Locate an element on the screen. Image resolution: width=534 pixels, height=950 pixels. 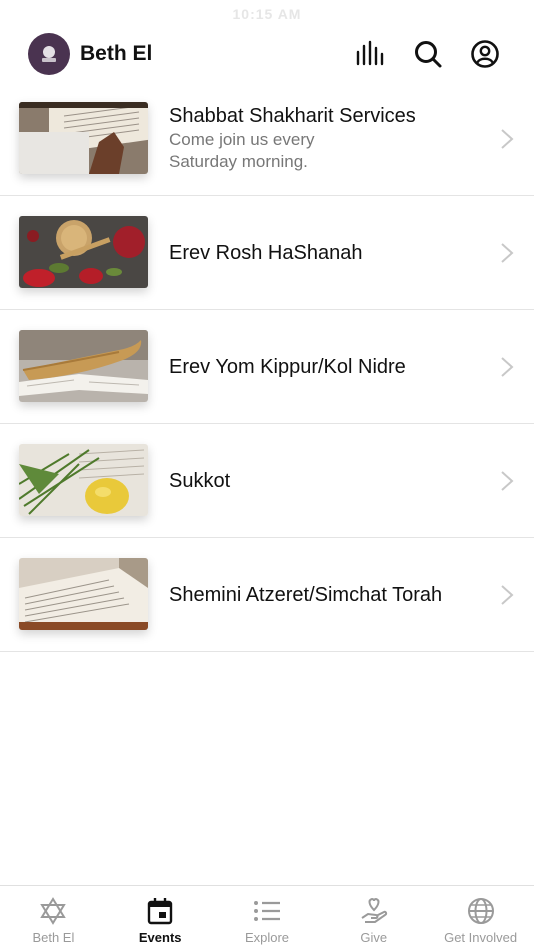
tab-label: Give is located at coordinates (374, 937).